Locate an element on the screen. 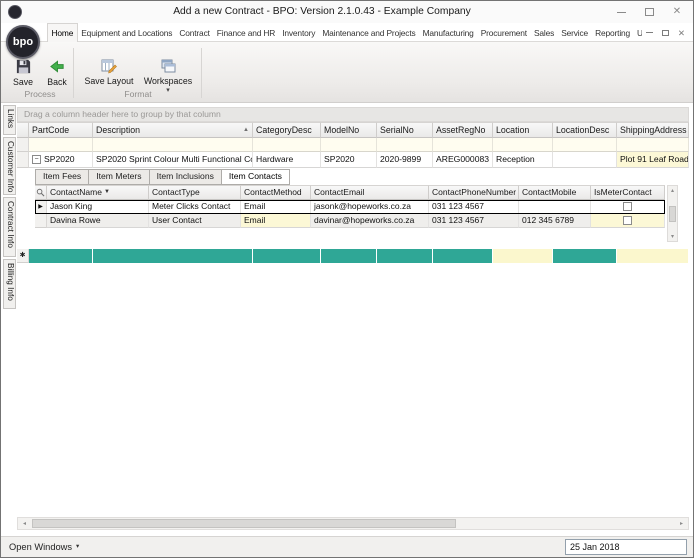  new-cell-description is located at coordinates (173, 256).